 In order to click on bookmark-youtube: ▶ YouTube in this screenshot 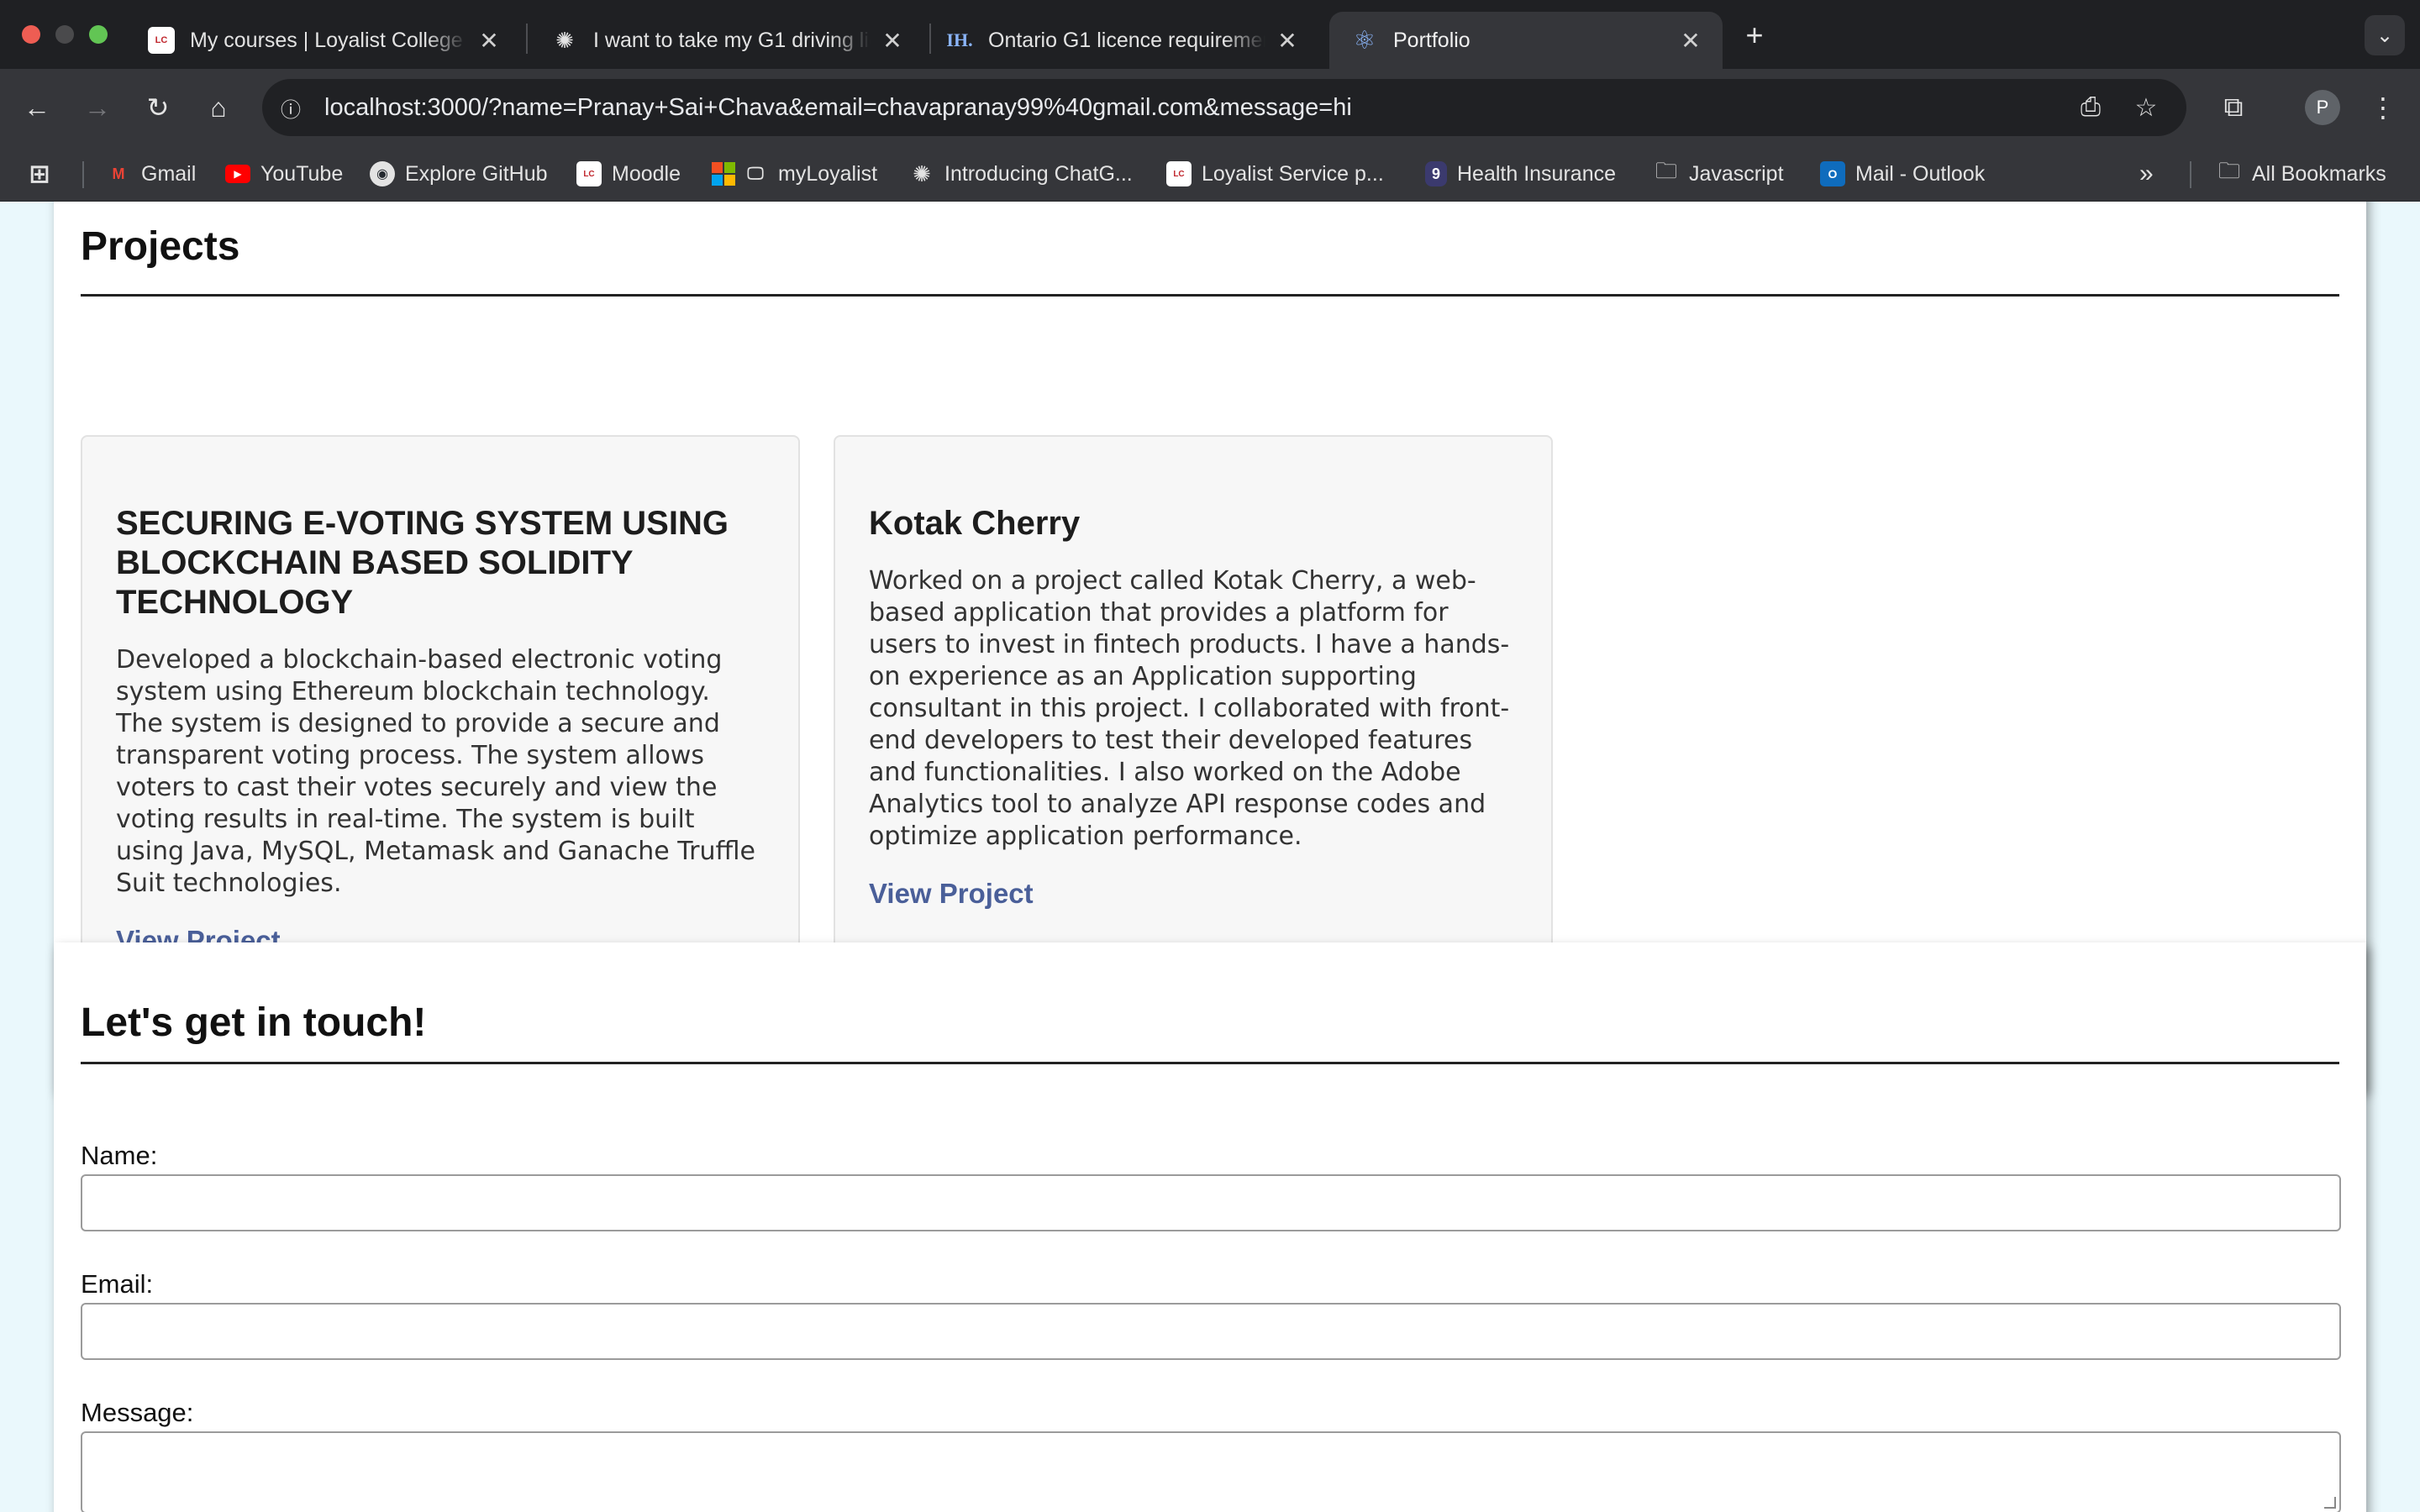, I will do `click(284, 174)`.